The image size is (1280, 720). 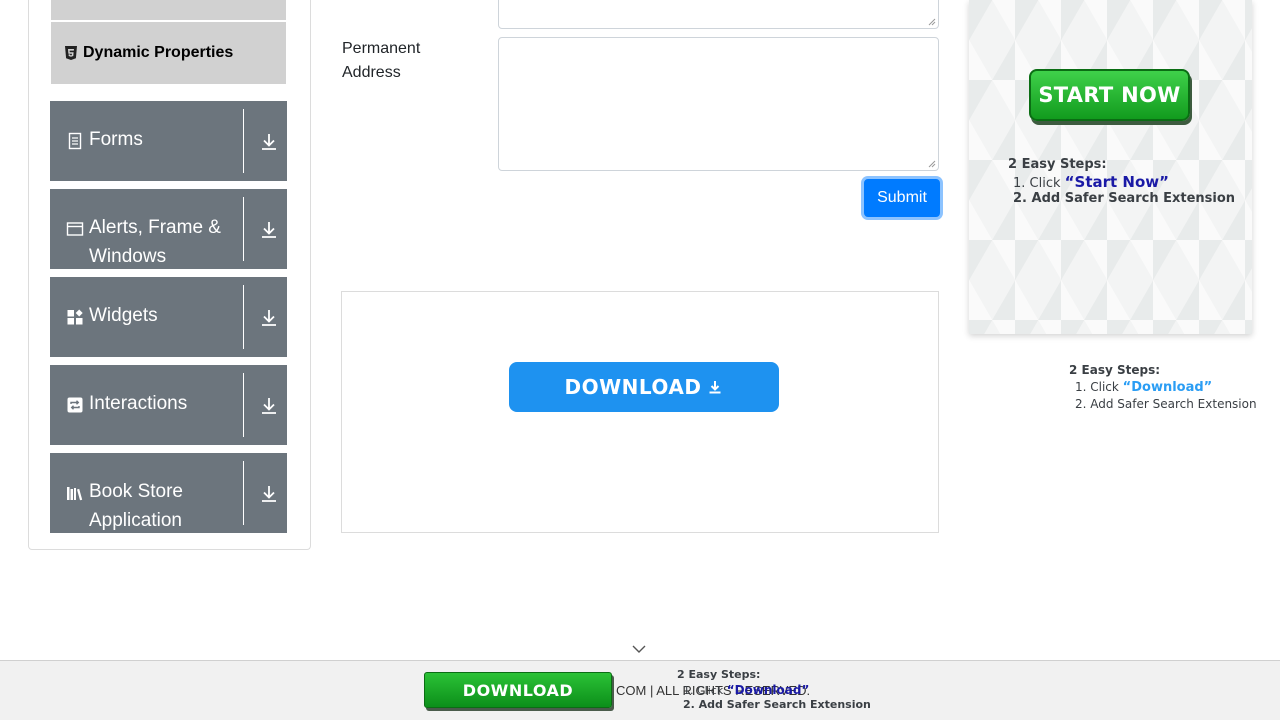 I want to click on sidebar-item-label: Dynamic Properties, so click(x=158, y=52).